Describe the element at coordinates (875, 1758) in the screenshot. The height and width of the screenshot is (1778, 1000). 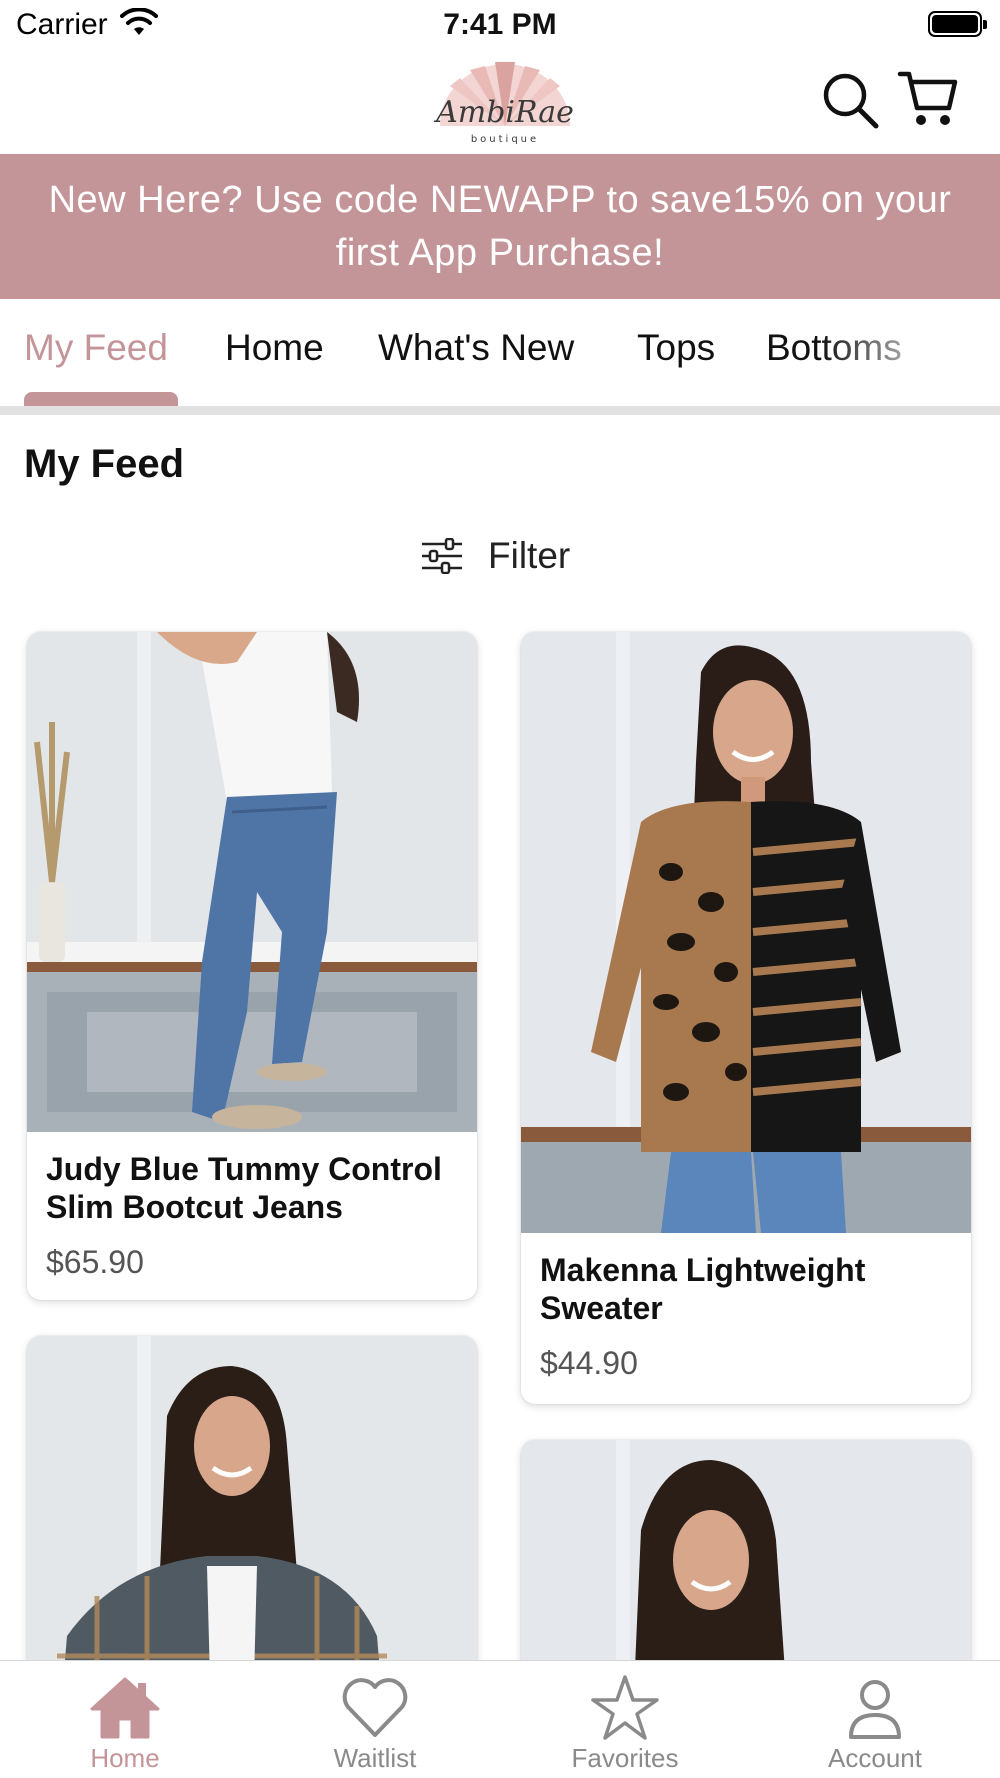
I see `nav-account-label: Account` at that location.